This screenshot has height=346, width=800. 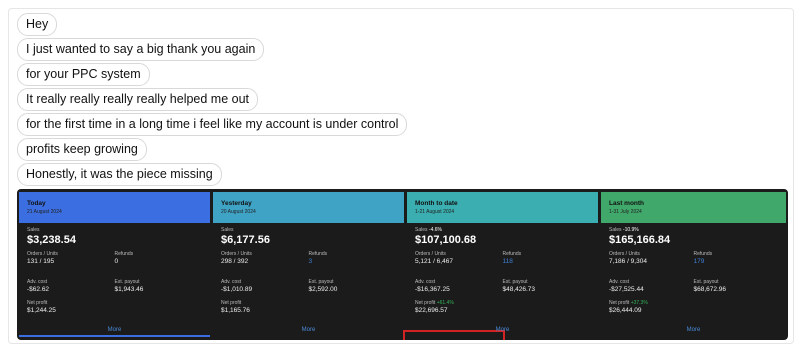 What do you see at coordinates (547, 261) in the screenshot?
I see `refunds-value: 118` at bounding box center [547, 261].